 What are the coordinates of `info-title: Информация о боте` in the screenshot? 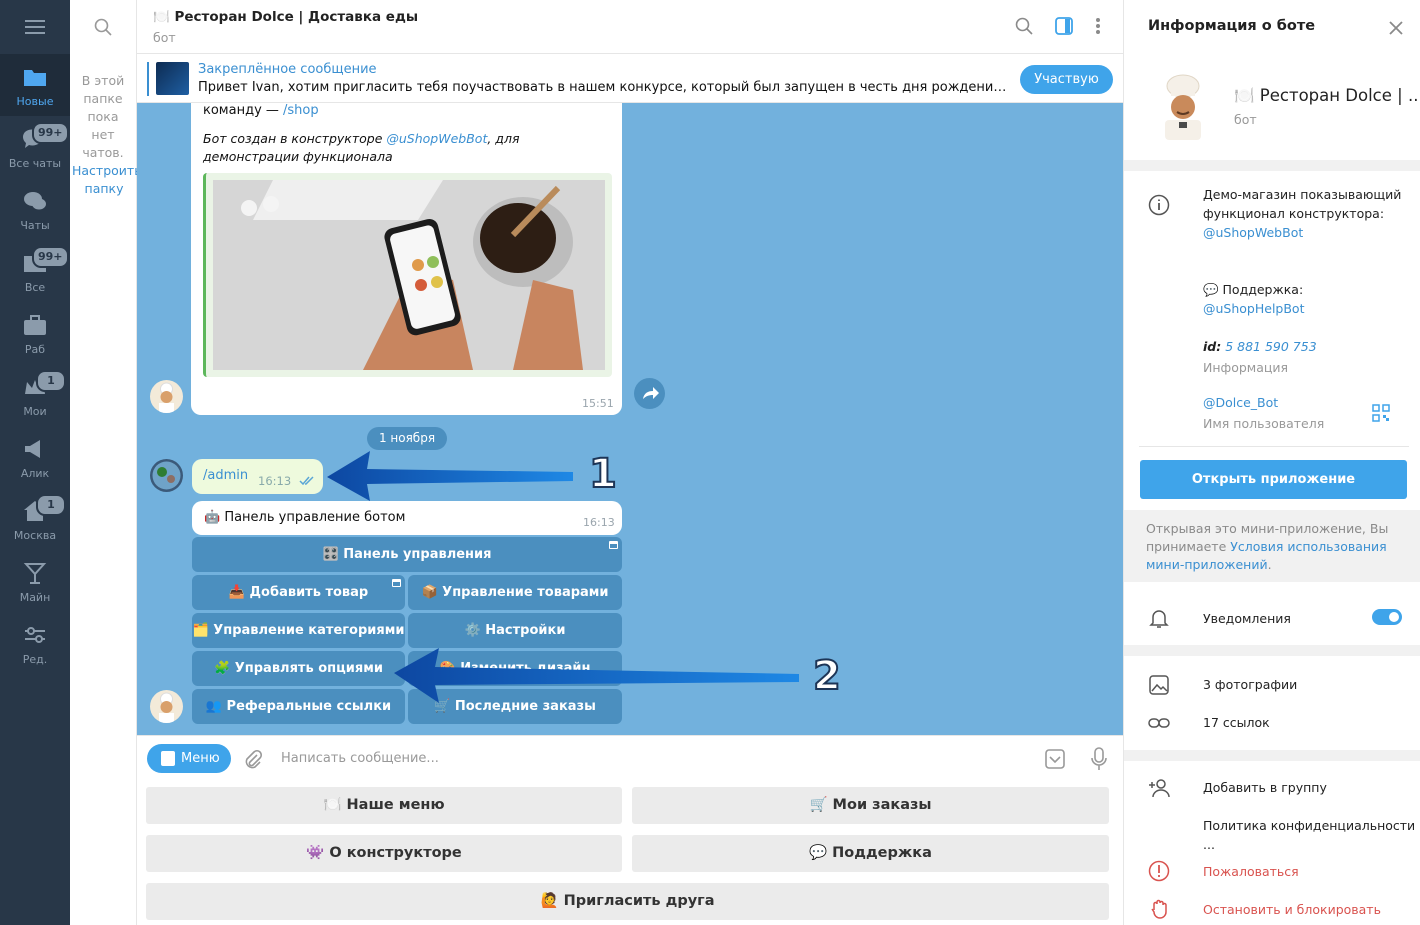 It's located at (1232, 26).